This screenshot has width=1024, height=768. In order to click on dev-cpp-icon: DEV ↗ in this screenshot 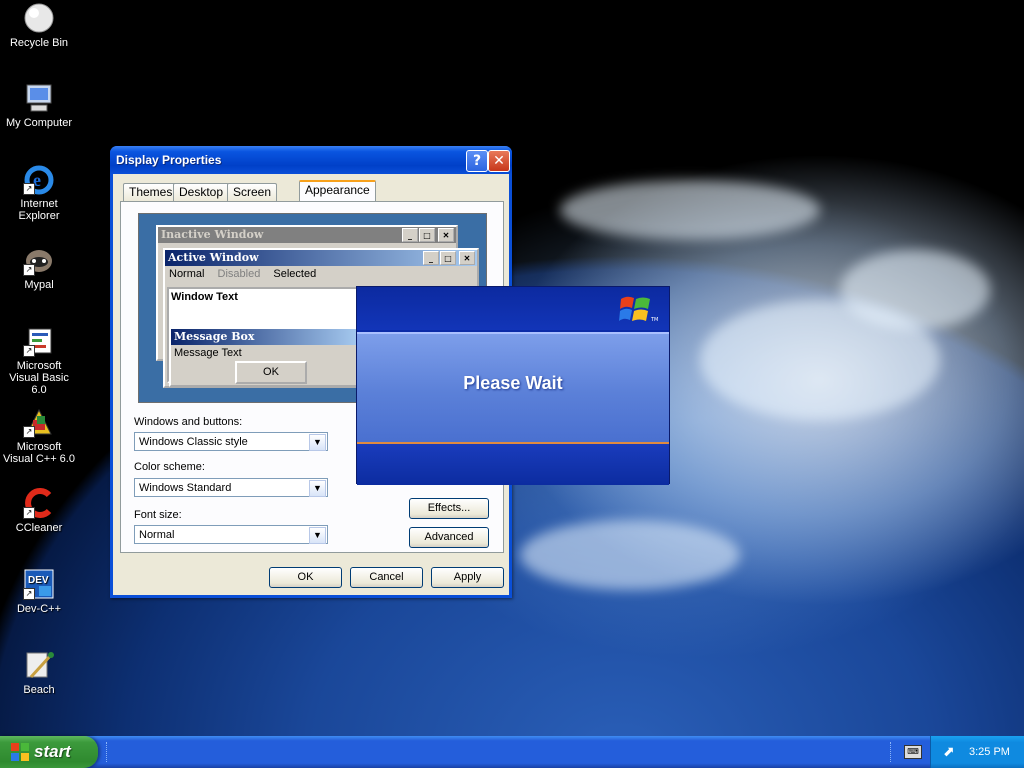, I will do `click(39, 584)`.